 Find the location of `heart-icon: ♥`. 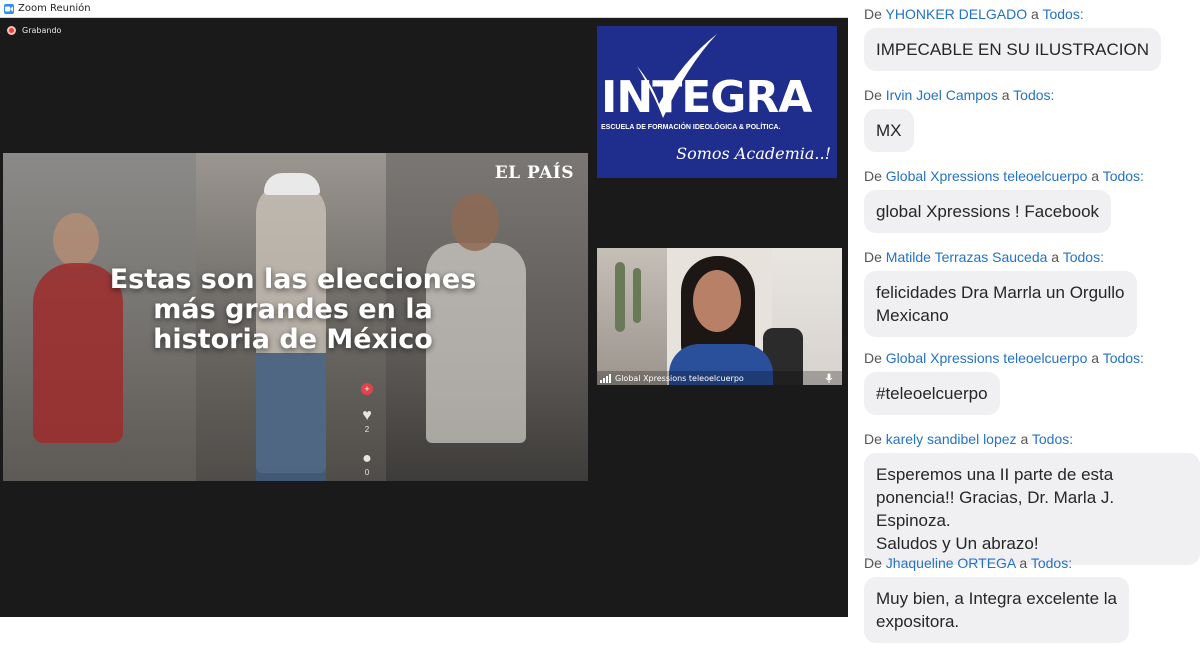

heart-icon: ♥ is located at coordinates (367, 415).